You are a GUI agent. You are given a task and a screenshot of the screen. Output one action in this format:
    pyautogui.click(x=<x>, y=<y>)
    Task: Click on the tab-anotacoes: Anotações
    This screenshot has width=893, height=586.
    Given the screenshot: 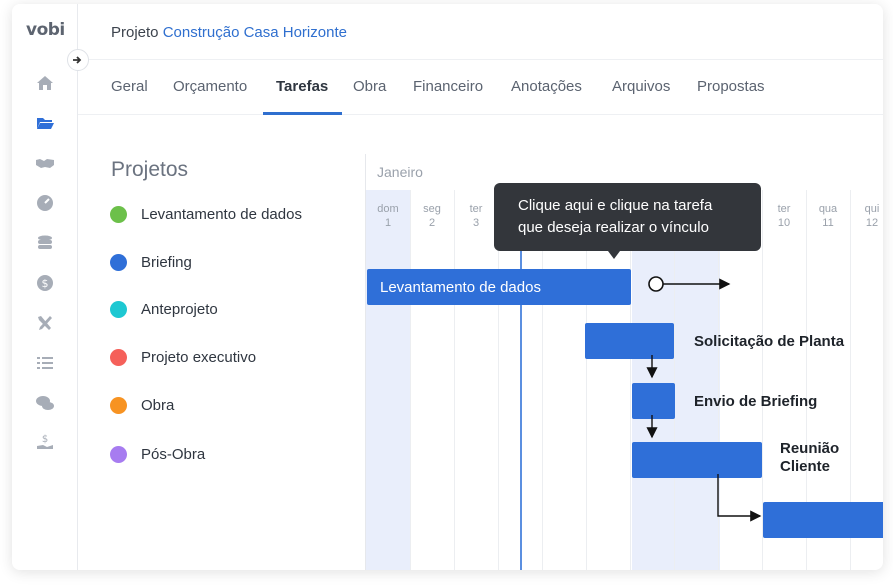 What is the action you would take?
    pyautogui.click(x=546, y=86)
    